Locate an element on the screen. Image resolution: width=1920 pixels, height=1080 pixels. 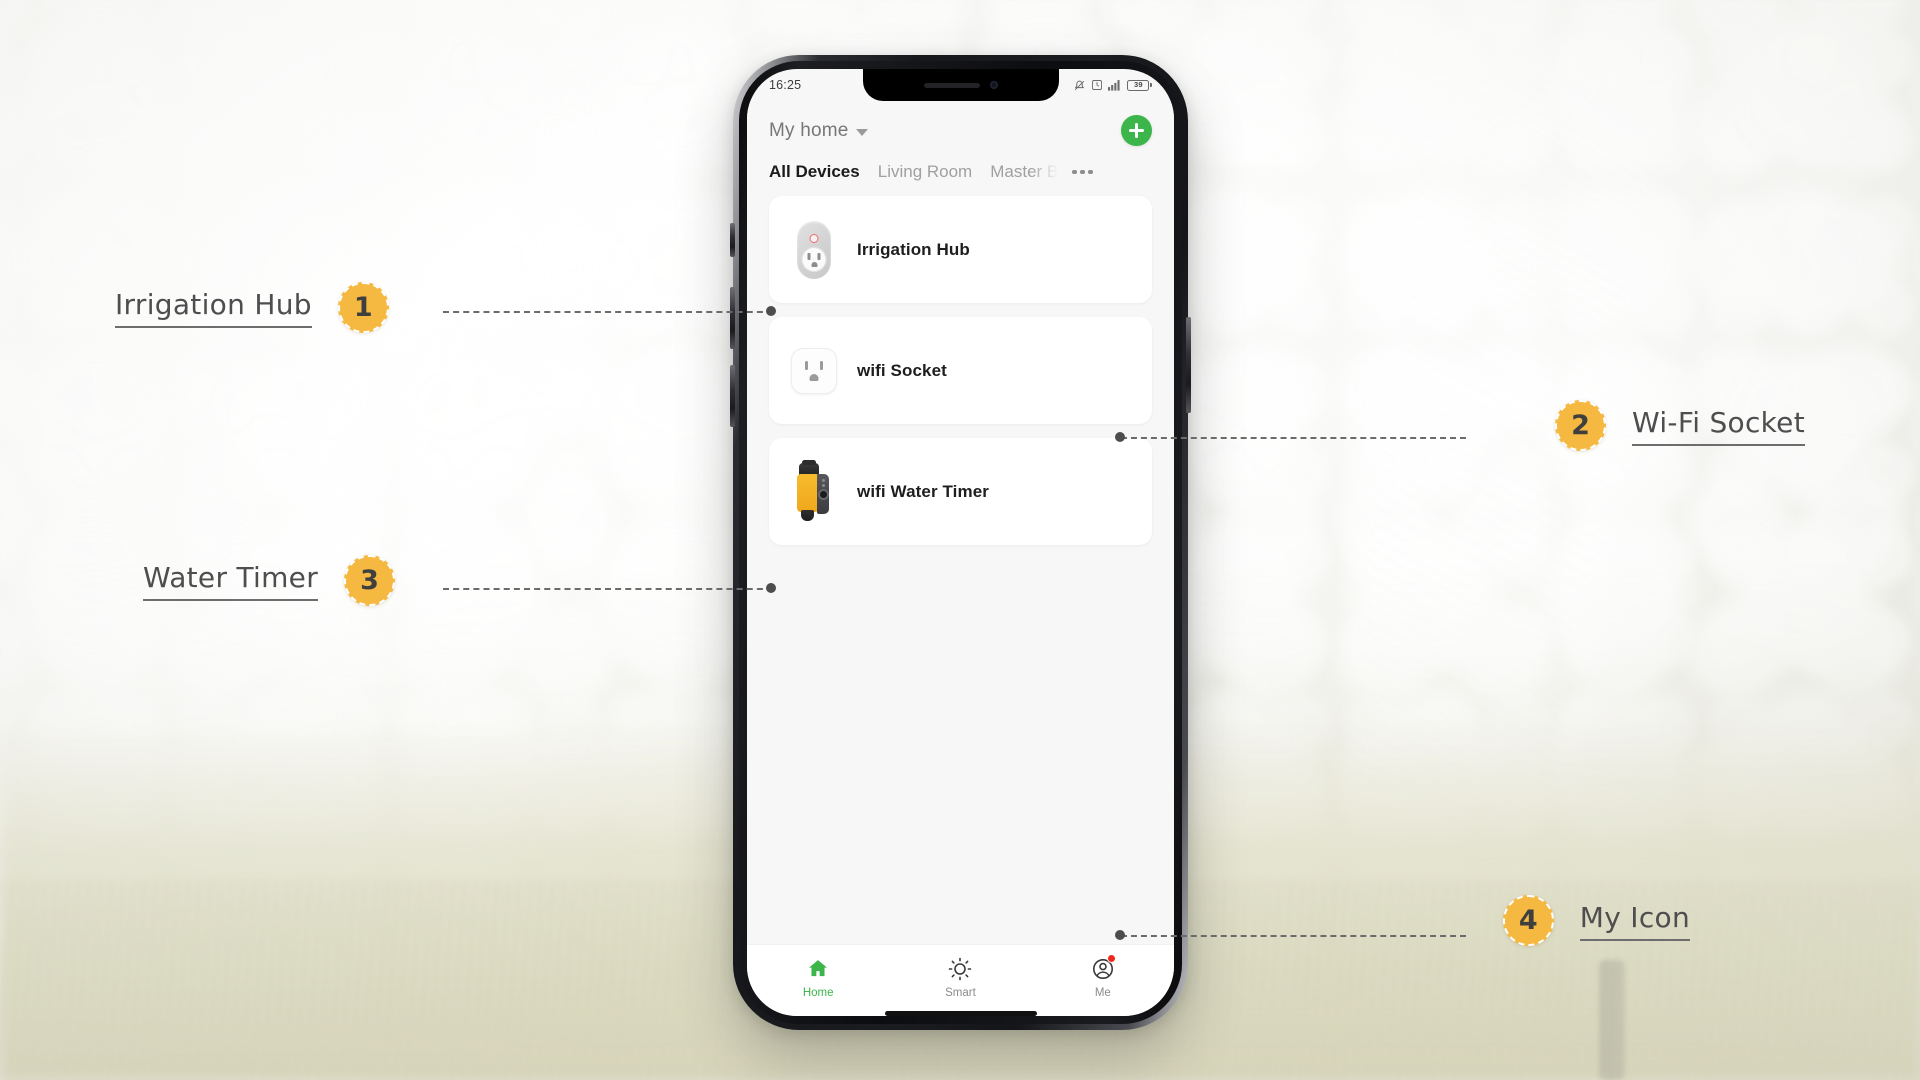
bottom-navigation: Home Smart Me is located at coordinates (960, 974).